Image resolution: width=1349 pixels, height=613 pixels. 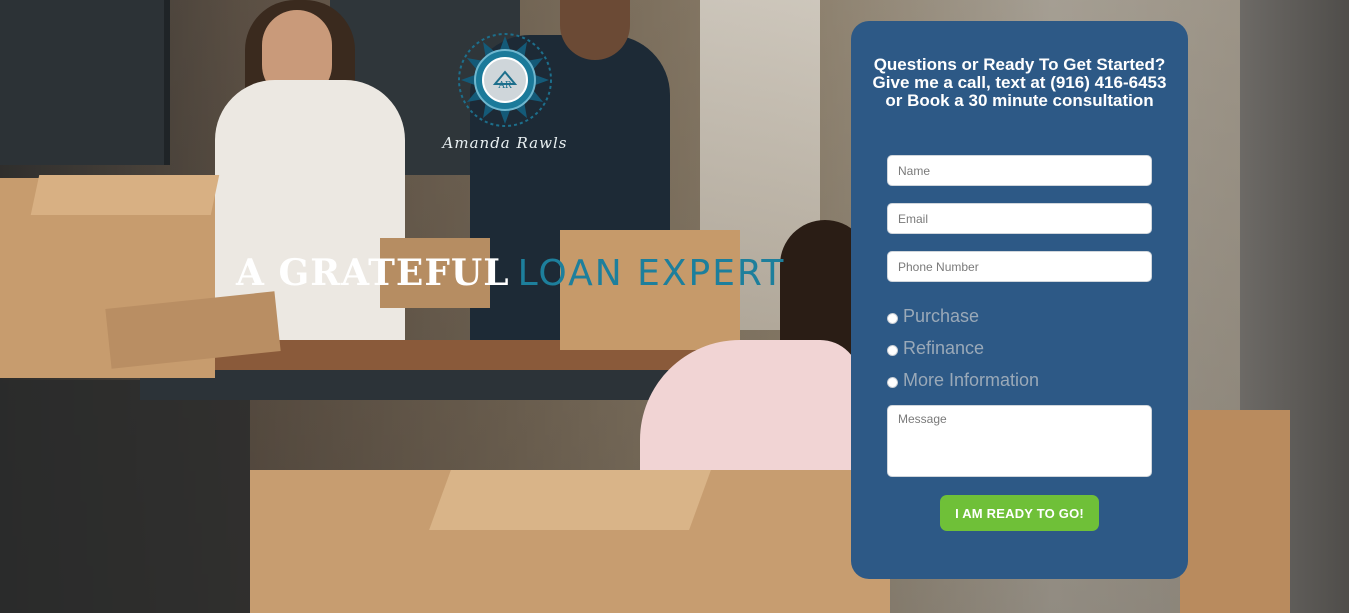 What do you see at coordinates (1019, 441) in the screenshot?
I see `message-textarea` at bounding box center [1019, 441].